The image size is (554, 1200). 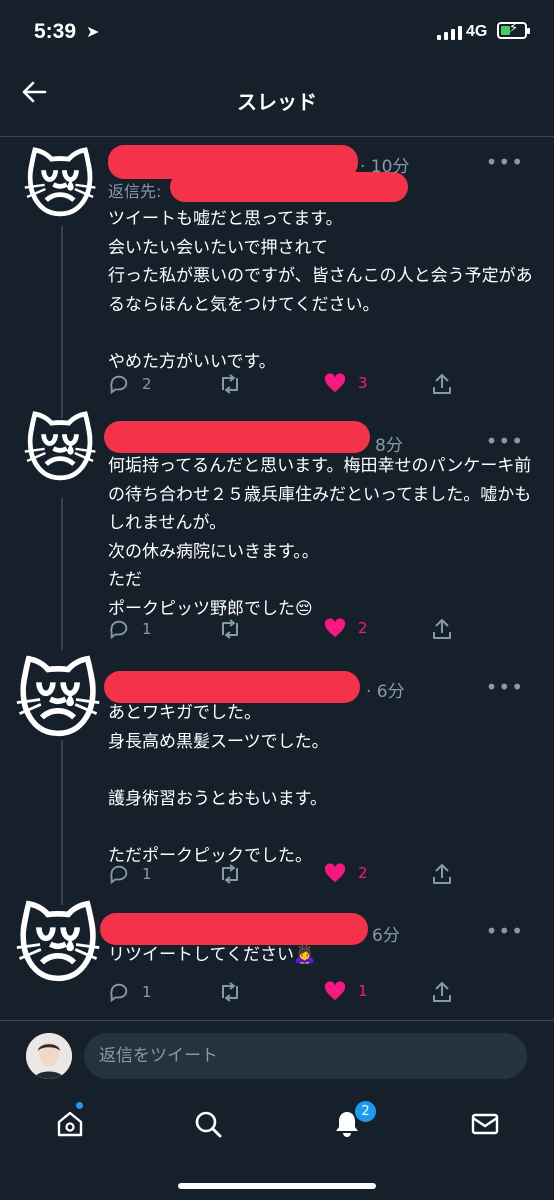 I want to click on page-title: スレッド, so click(x=277, y=102).